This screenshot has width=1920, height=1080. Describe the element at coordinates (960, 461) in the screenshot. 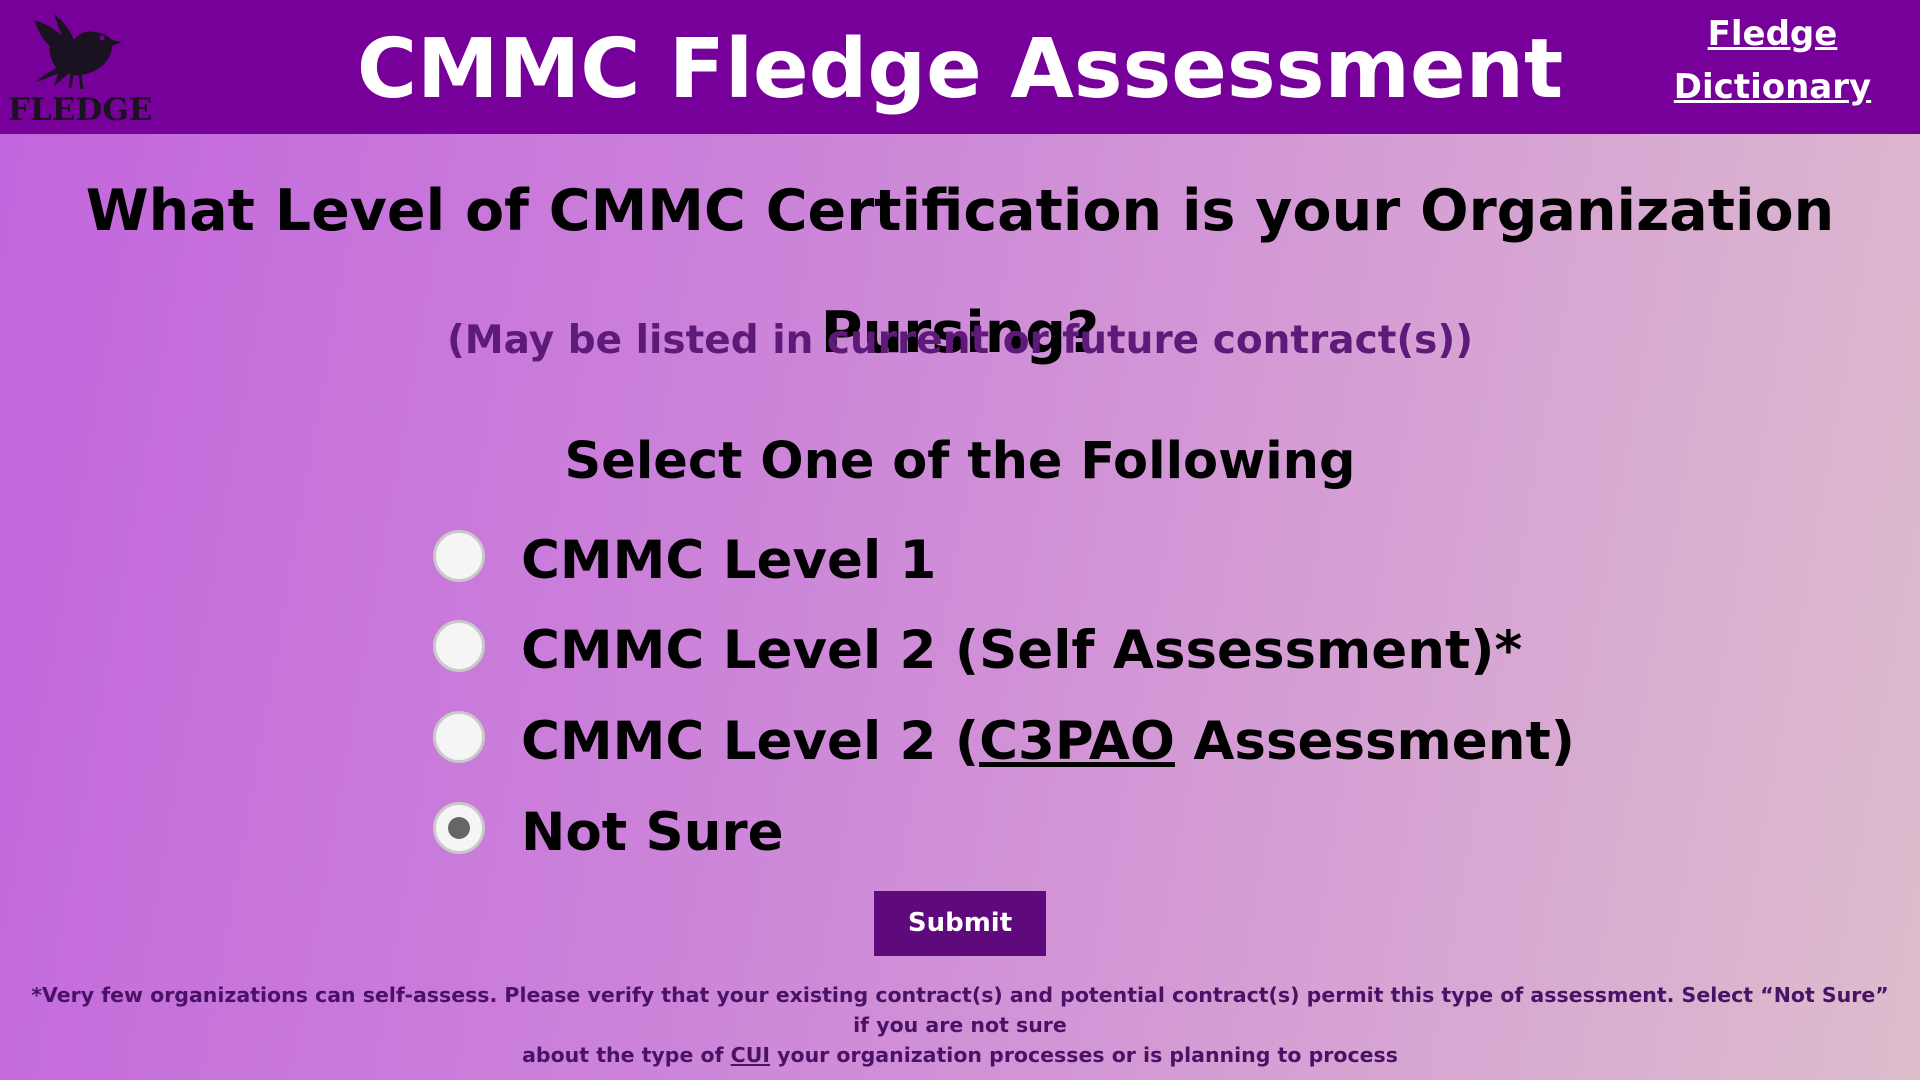

I see `select-heading: Select One of the Following` at that location.